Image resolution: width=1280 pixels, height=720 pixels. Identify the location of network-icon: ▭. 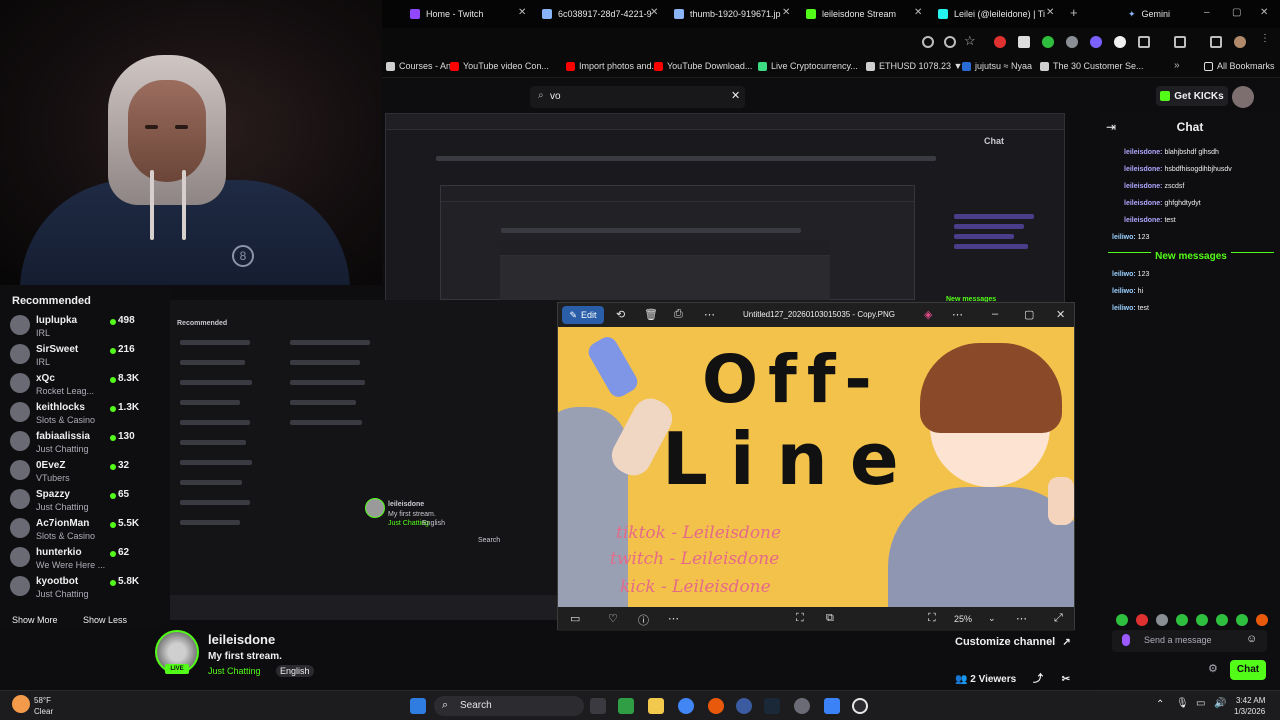
(1200, 703).